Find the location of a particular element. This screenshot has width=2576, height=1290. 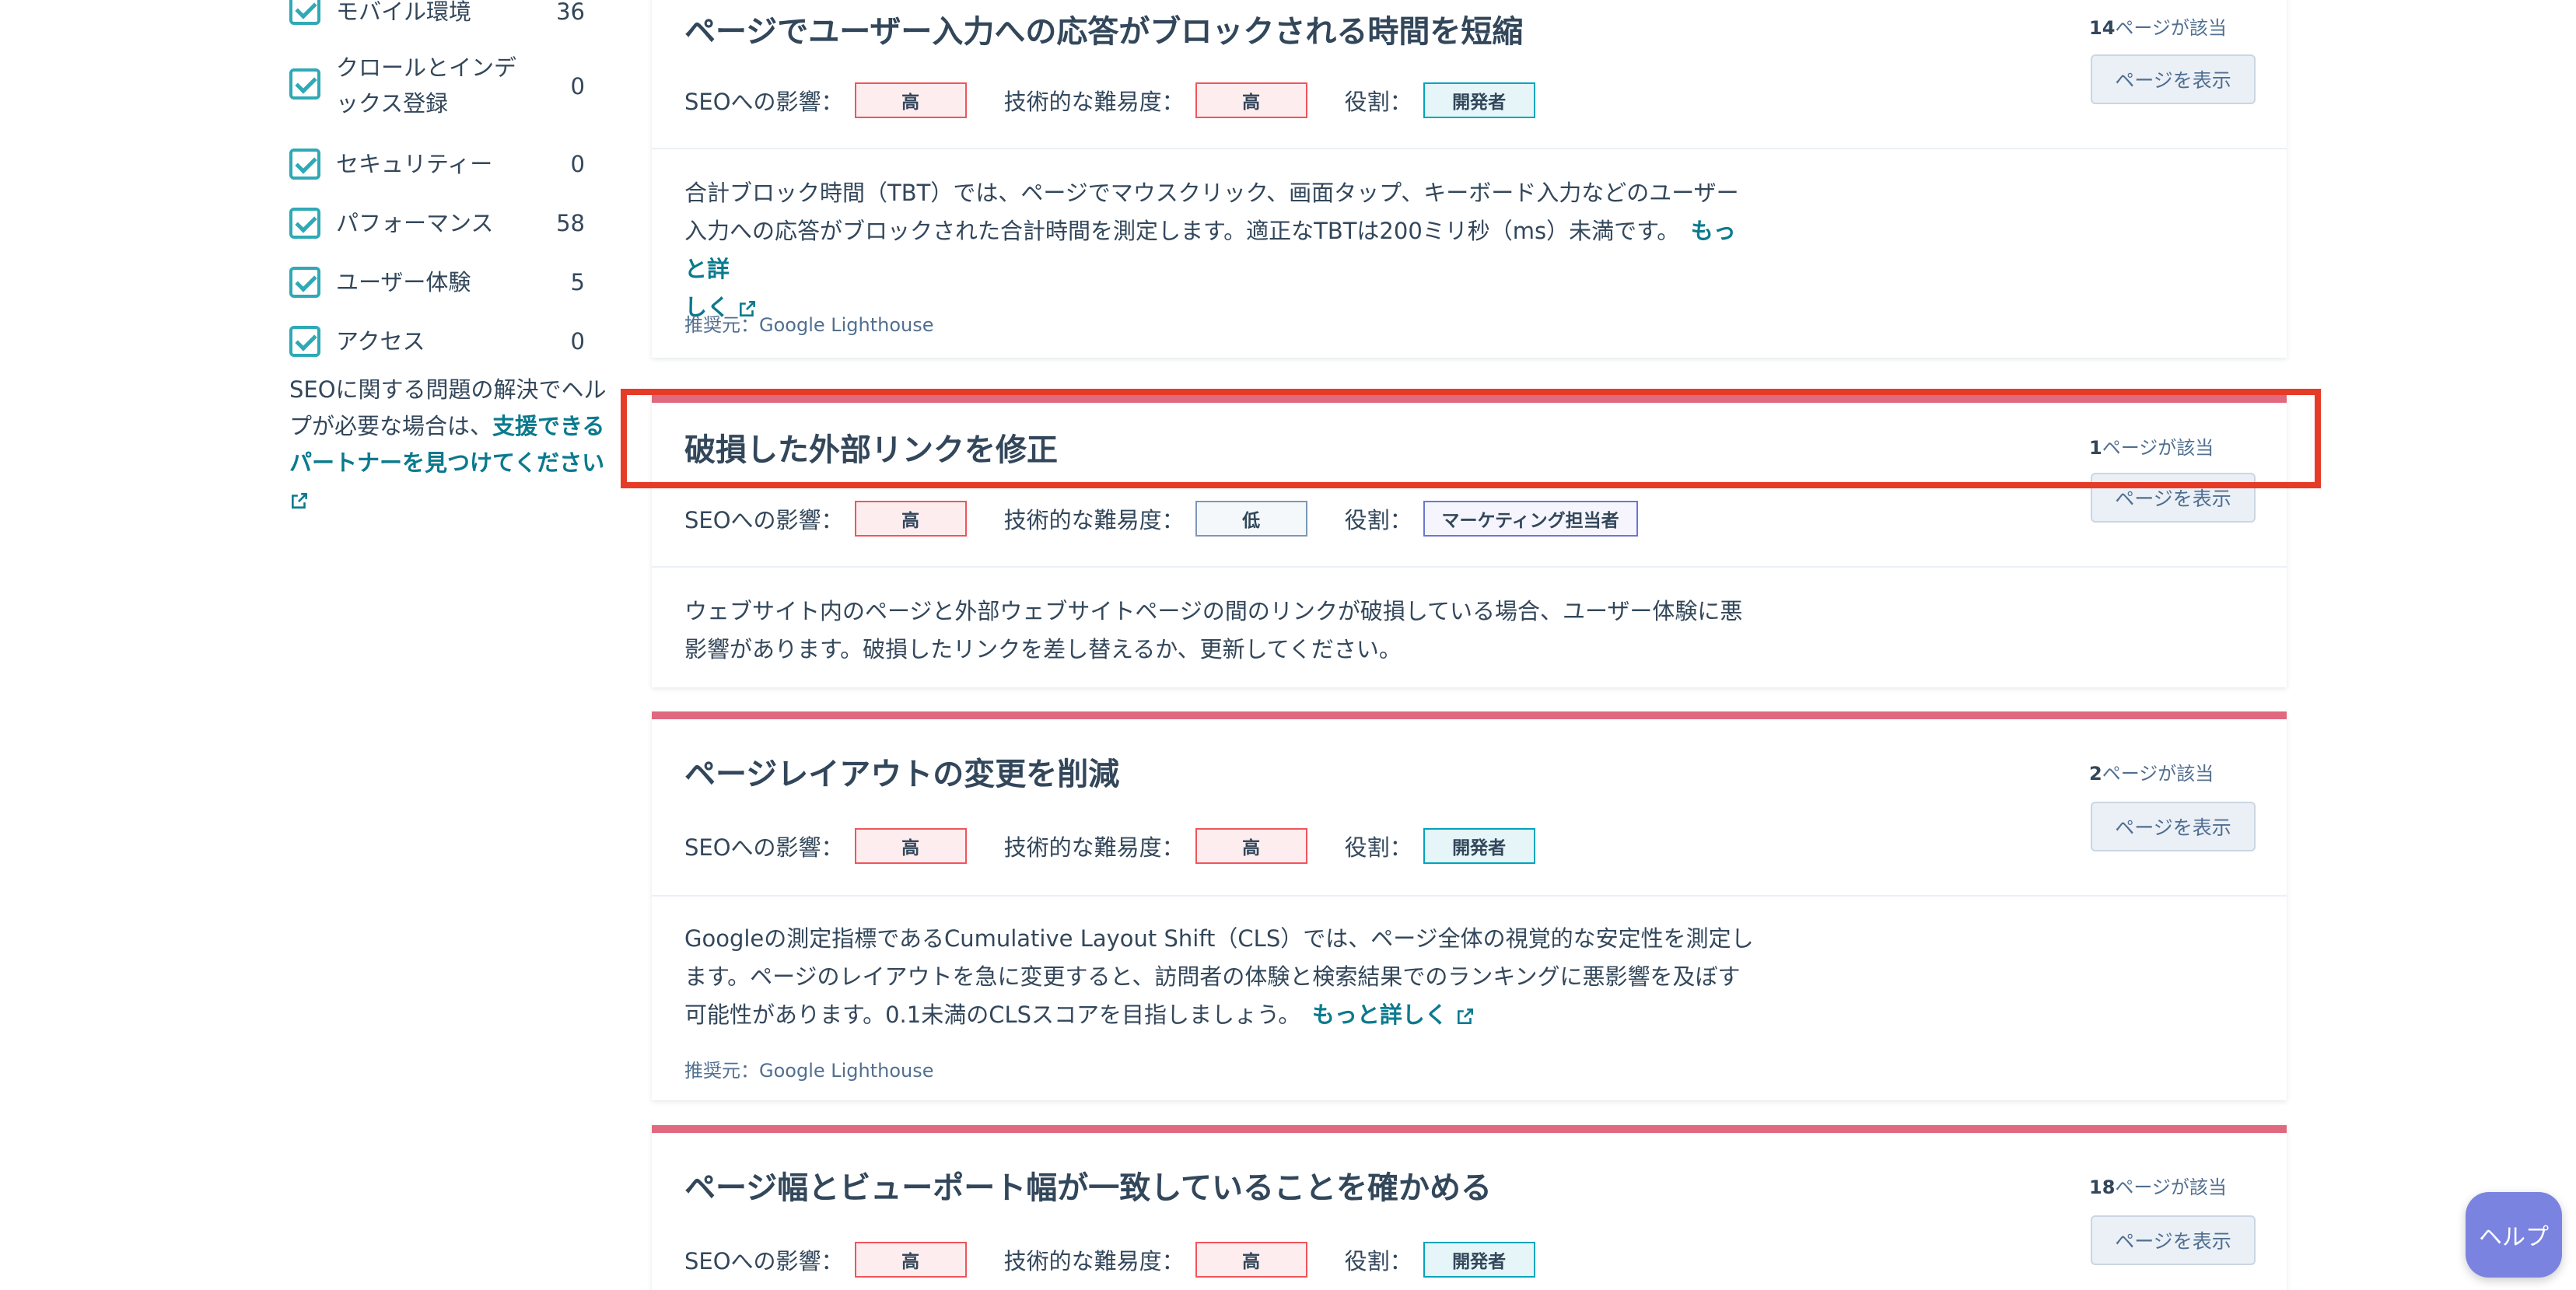

filter-label: セキュリティー is located at coordinates (414, 164).